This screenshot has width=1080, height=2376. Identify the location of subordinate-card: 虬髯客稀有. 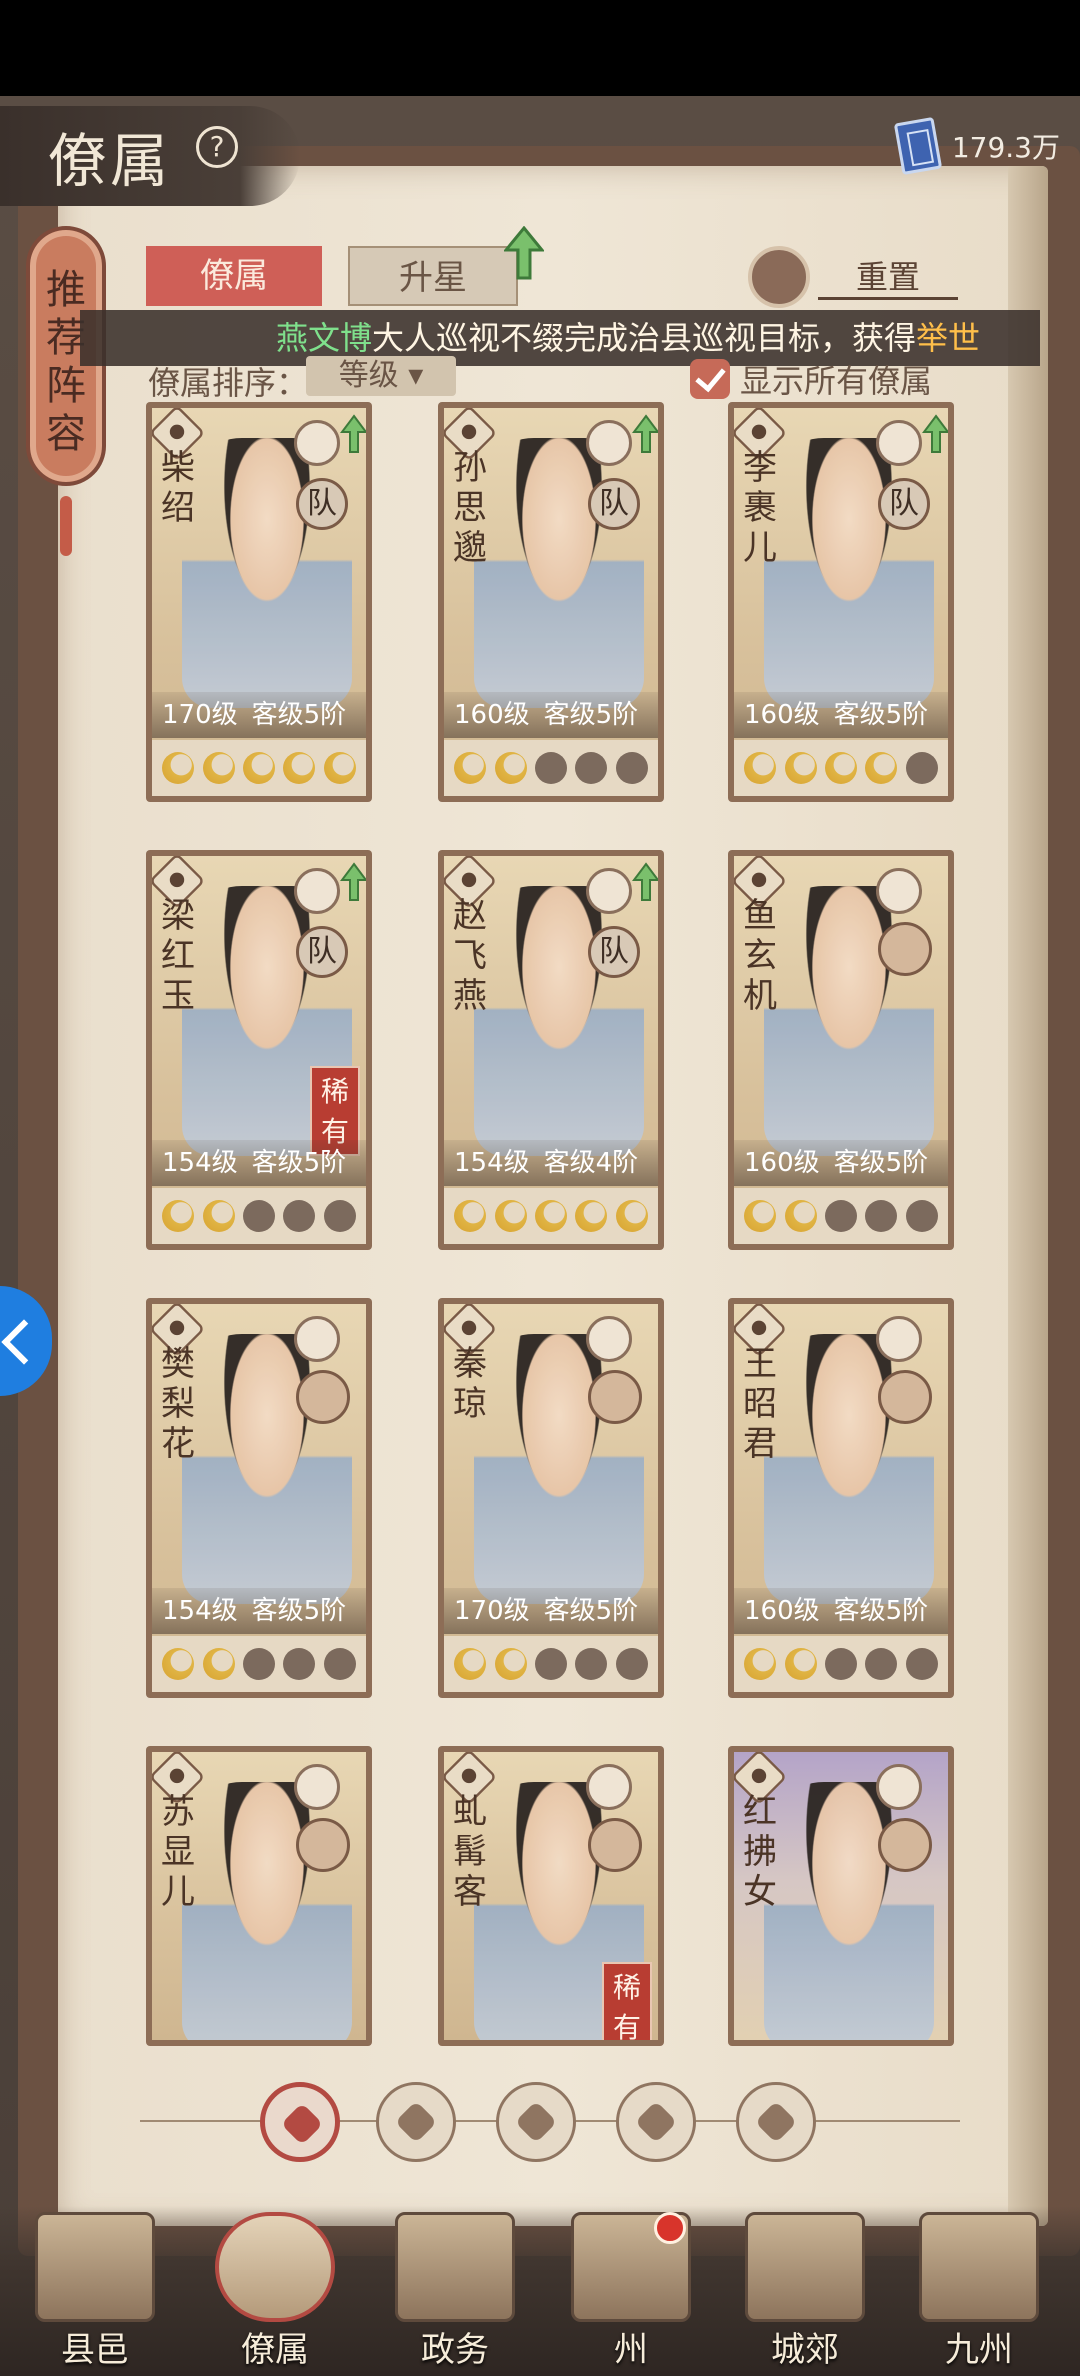
(551, 1896).